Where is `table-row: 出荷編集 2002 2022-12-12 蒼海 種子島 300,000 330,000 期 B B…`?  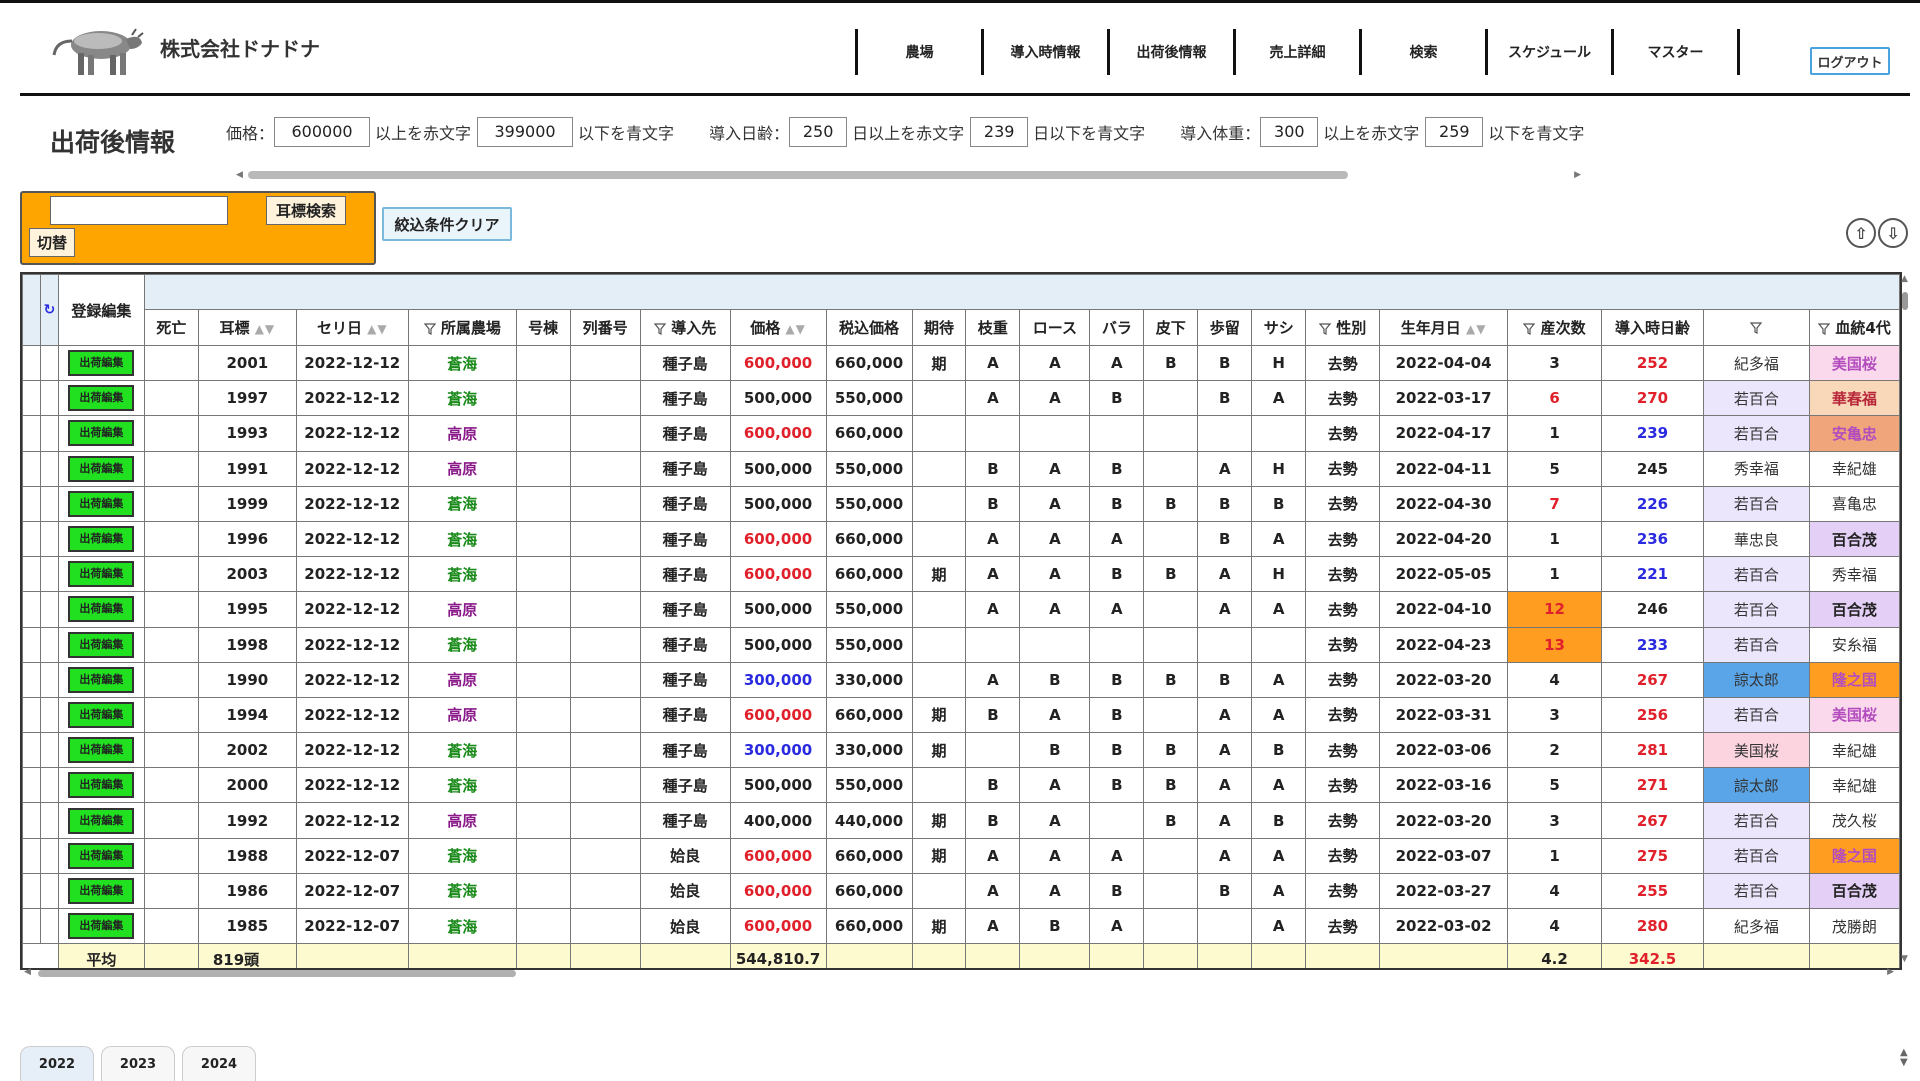
table-row: 出荷編集 2002 2022-12-12 蒼海 種子島 300,000 330,000 期 B B… is located at coordinates (961, 750).